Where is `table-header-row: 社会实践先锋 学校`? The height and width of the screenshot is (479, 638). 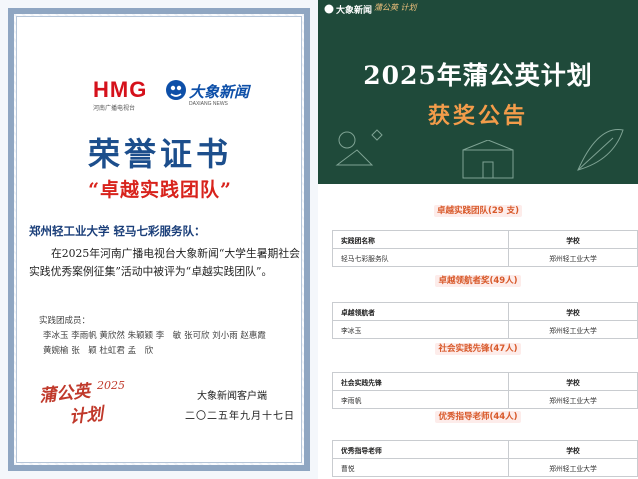 table-header-row: 社会实践先锋 学校 is located at coordinates (485, 381).